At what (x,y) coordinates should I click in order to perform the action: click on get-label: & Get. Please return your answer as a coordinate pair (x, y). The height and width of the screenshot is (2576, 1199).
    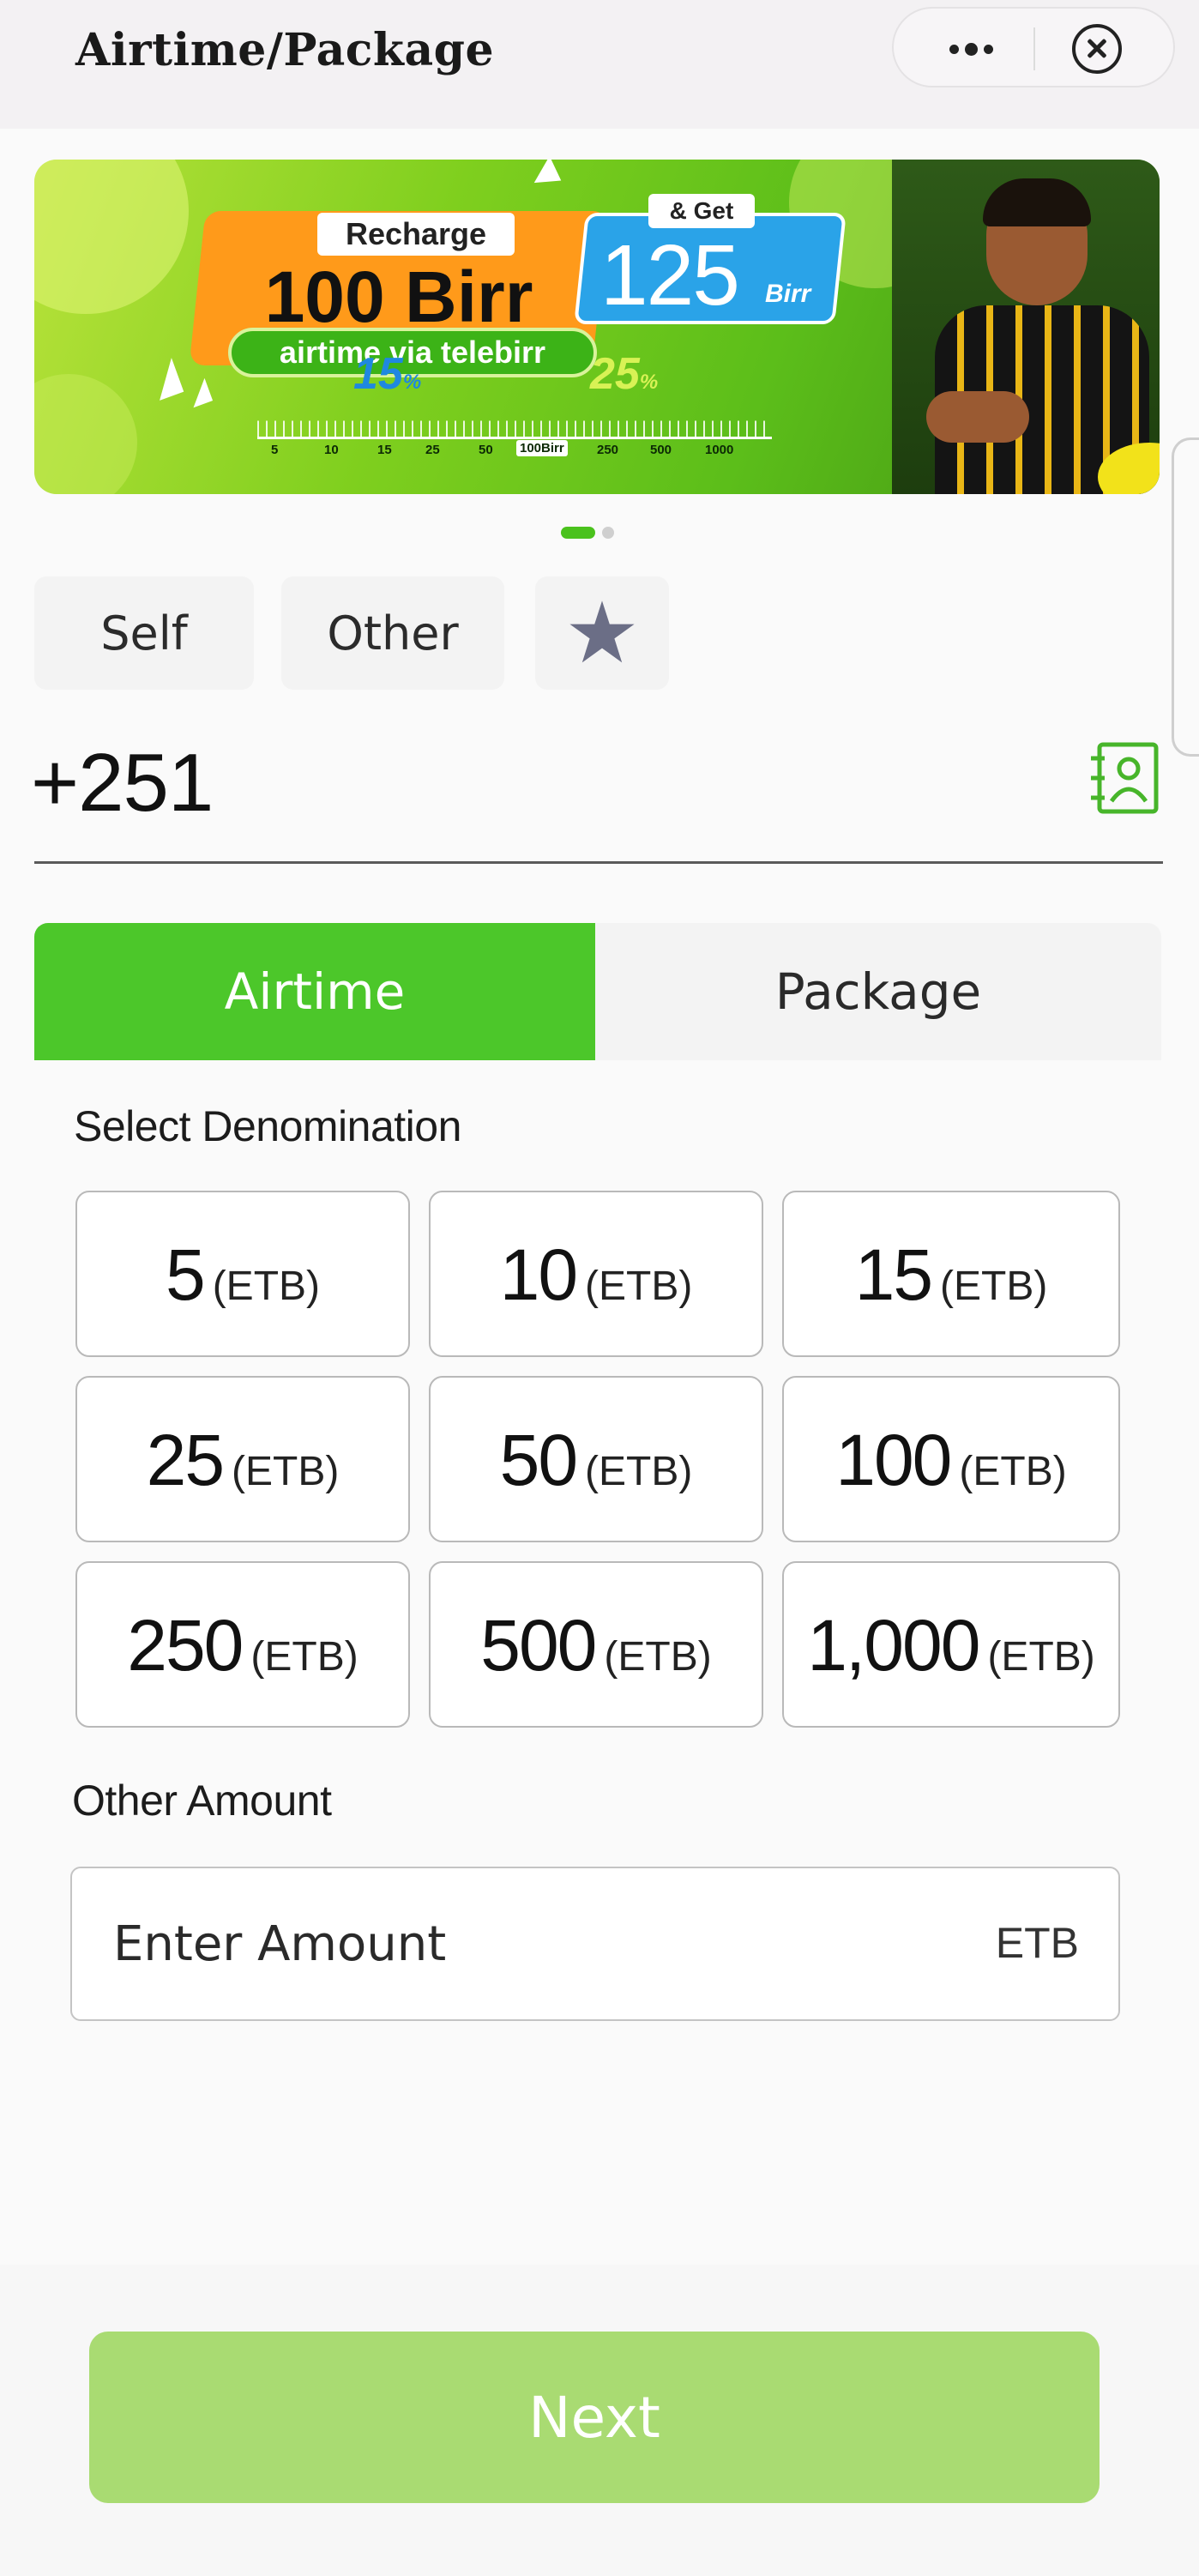
    Looking at the image, I should click on (702, 211).